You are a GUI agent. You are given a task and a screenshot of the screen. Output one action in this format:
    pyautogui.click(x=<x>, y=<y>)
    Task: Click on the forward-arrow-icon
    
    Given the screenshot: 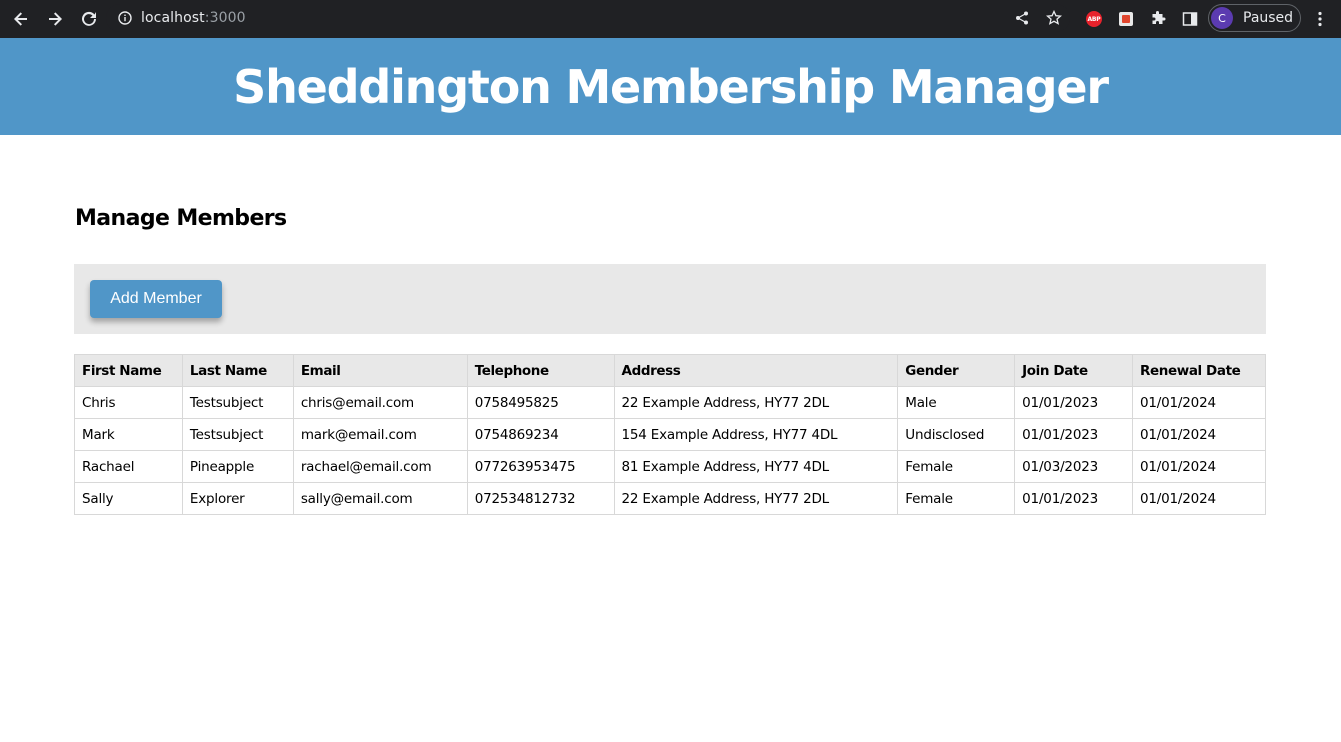 What is the action you would take?
    pyautogui.click(x=55, y=19)
    